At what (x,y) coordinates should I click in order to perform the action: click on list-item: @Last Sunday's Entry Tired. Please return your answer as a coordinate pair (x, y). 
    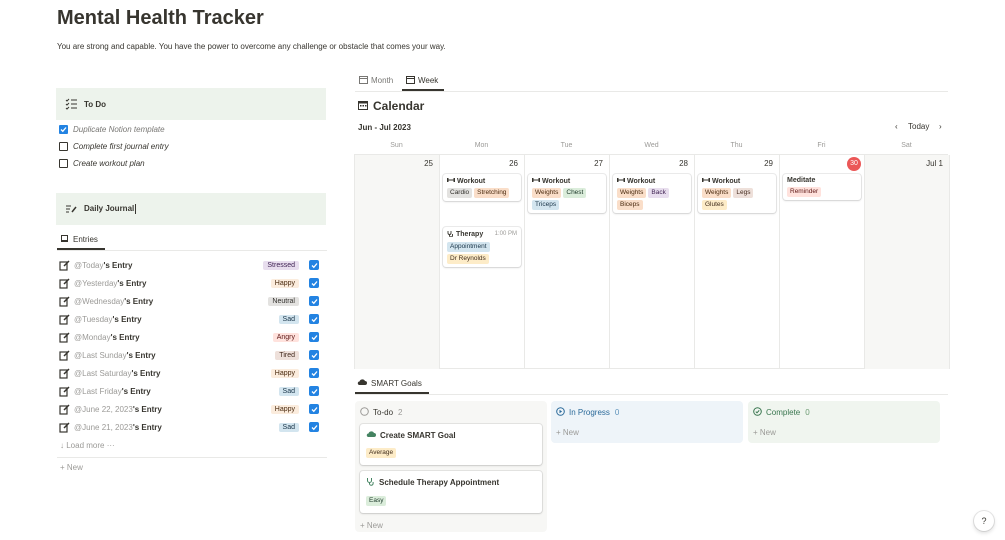
    Looking at the image, I should click on (190, 355).